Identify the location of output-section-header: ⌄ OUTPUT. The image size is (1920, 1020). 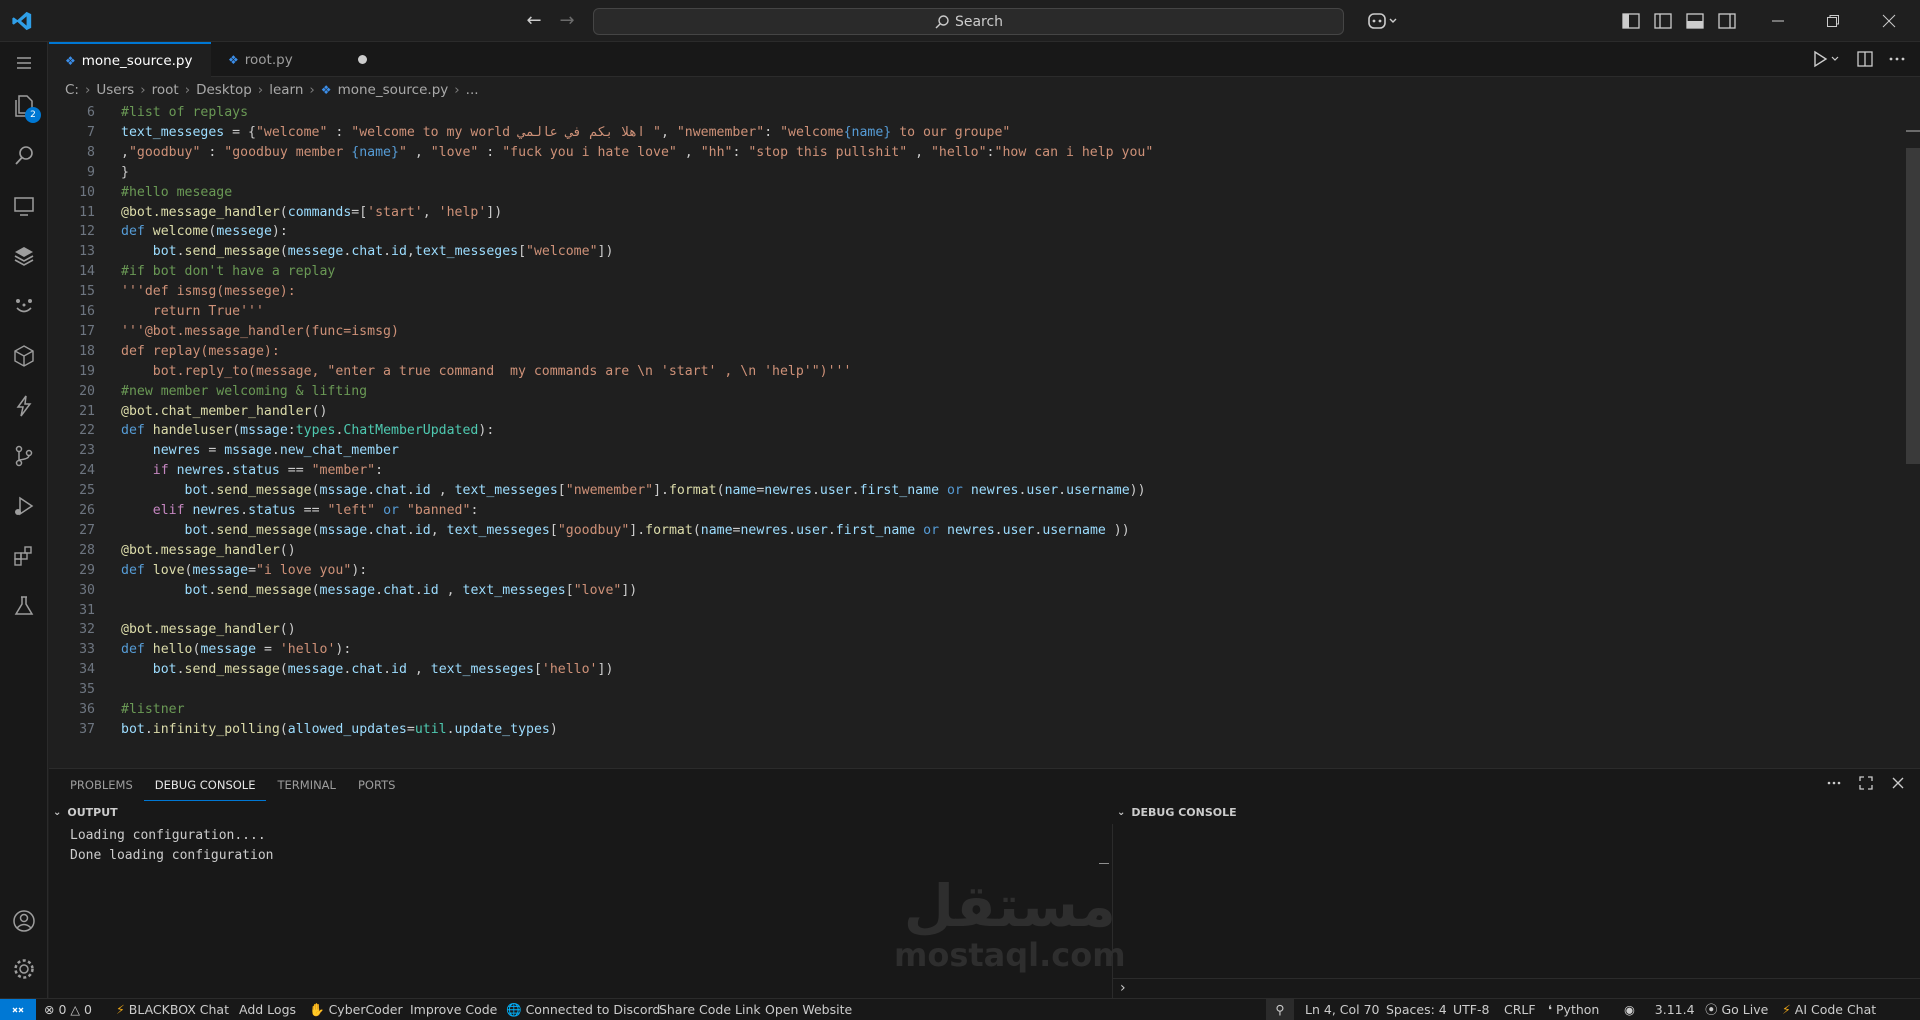
(85, 813).